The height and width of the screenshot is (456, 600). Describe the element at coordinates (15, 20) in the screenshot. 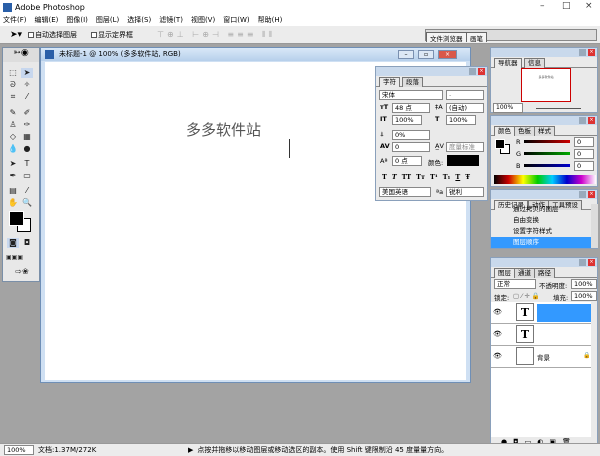

I see `menu-file: 文件(F)` at that location.